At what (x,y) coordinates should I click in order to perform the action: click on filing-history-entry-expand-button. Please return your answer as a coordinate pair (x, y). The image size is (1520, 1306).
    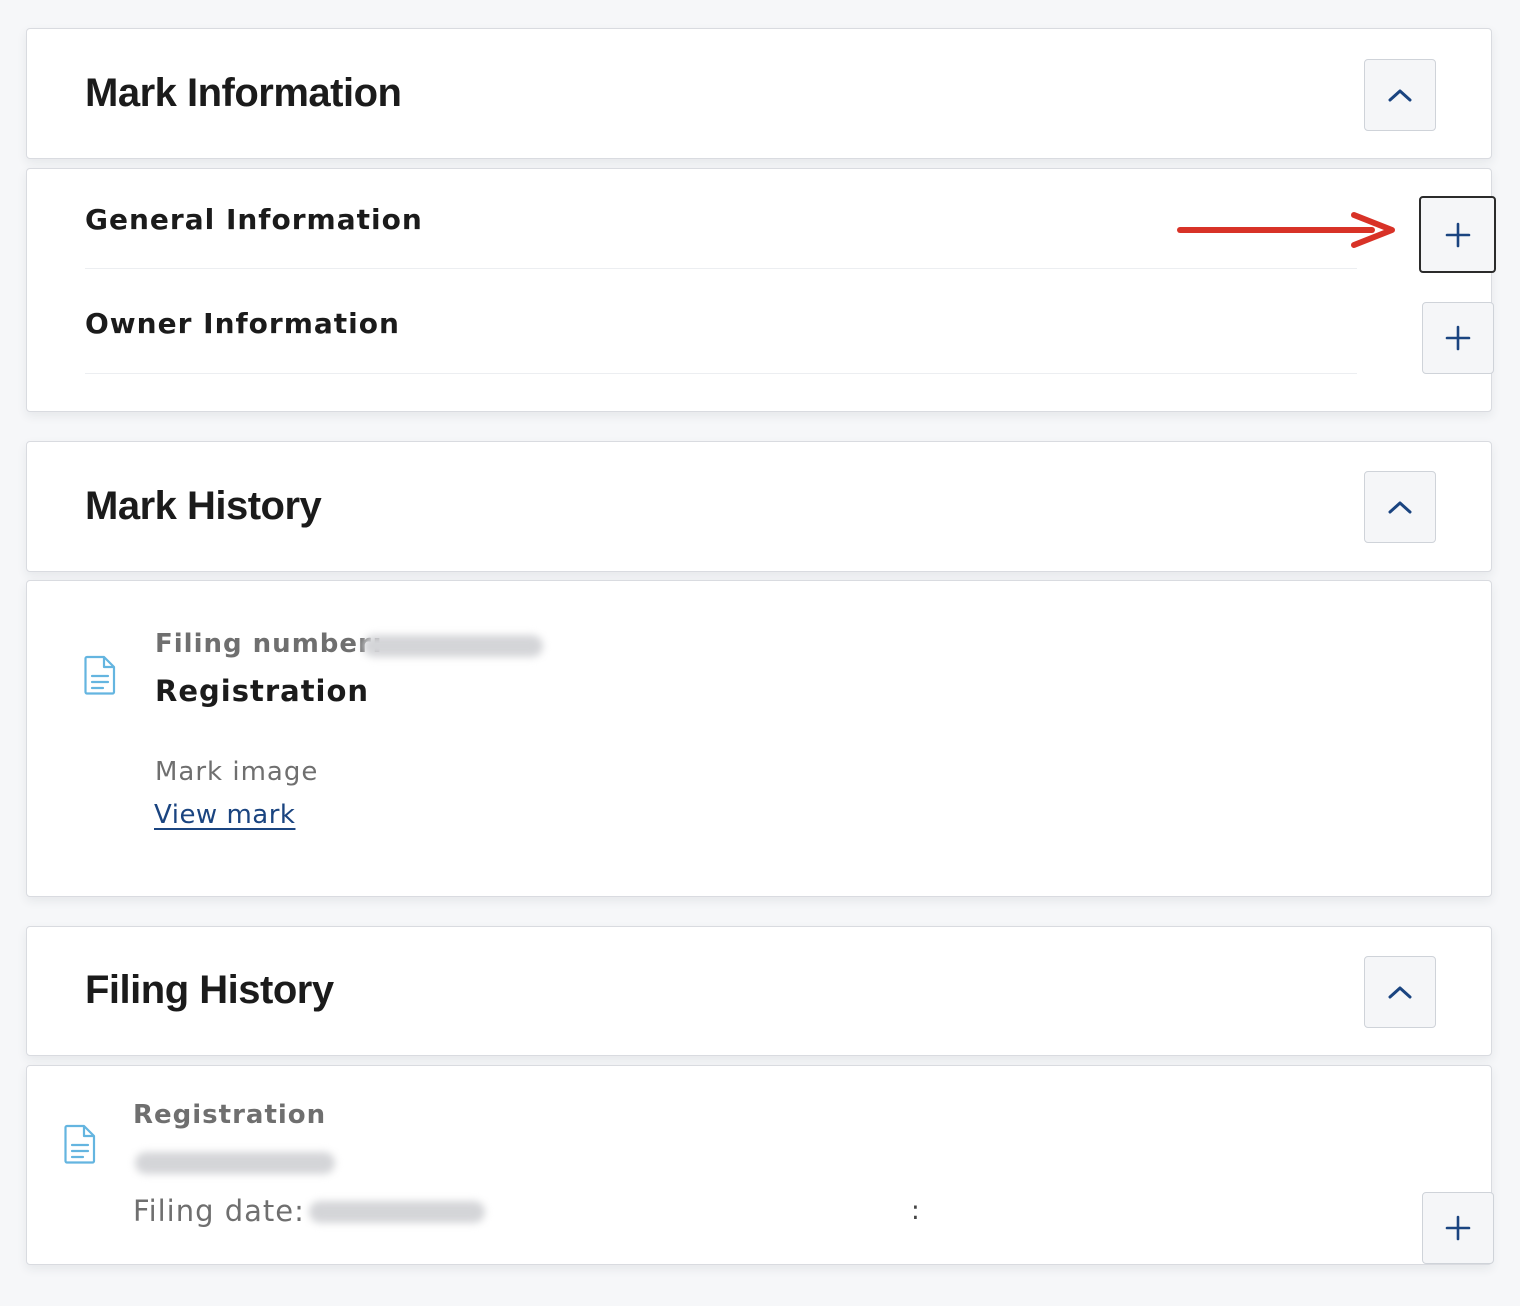
    Looking at the image, I should click on (1458, 1228).